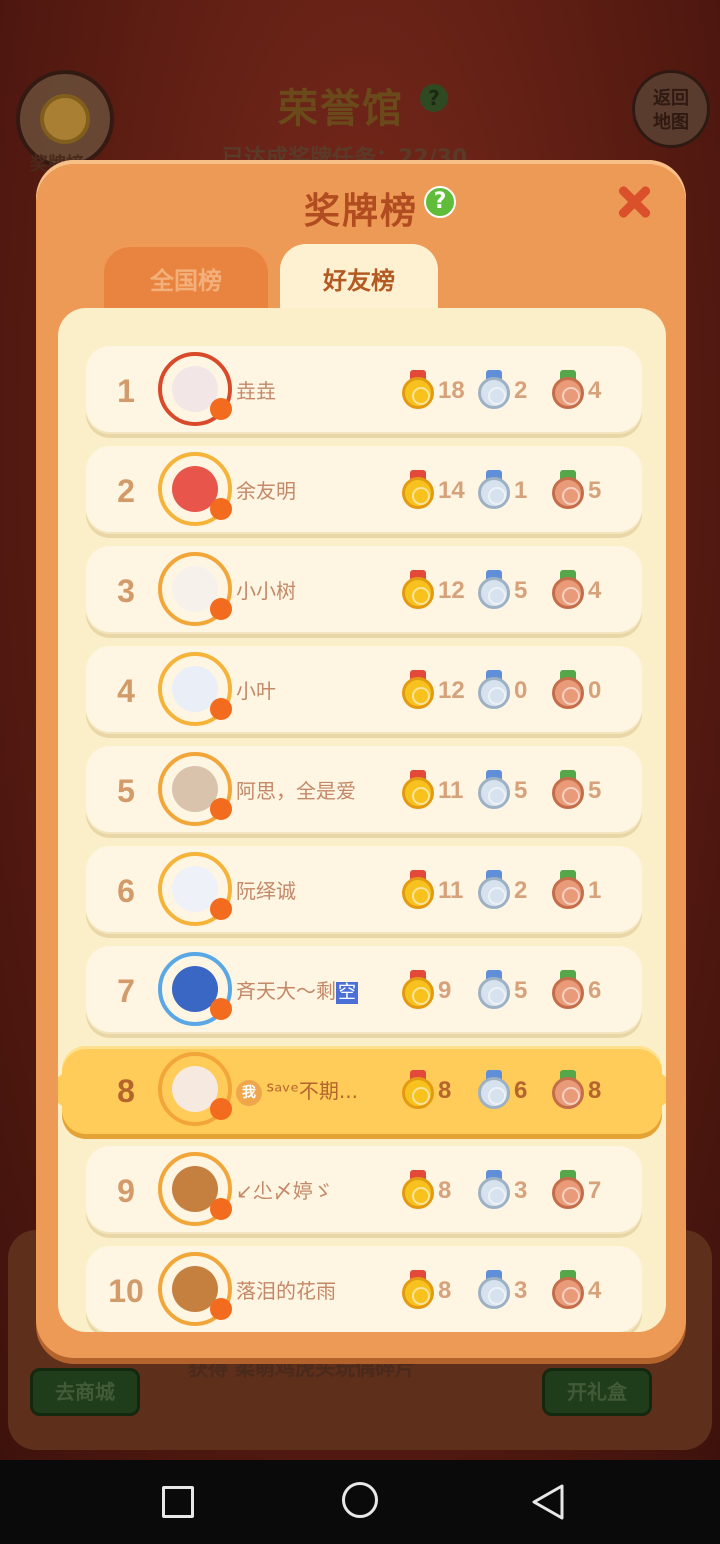  What do you see at coordinates (595, 990) in the screenshot?
I see `bronze-medal-count: 6` at bounding box center [595, 990].